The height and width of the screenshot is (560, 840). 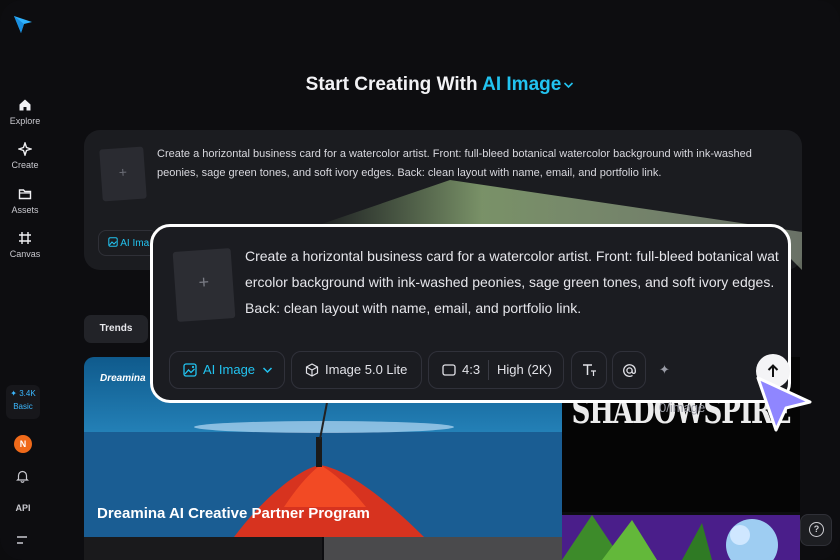 What do you see at coordinates (25, 201) in the screenshot?
I see `sidebar-item-assets: Assets` at bounding box center [25, 201].